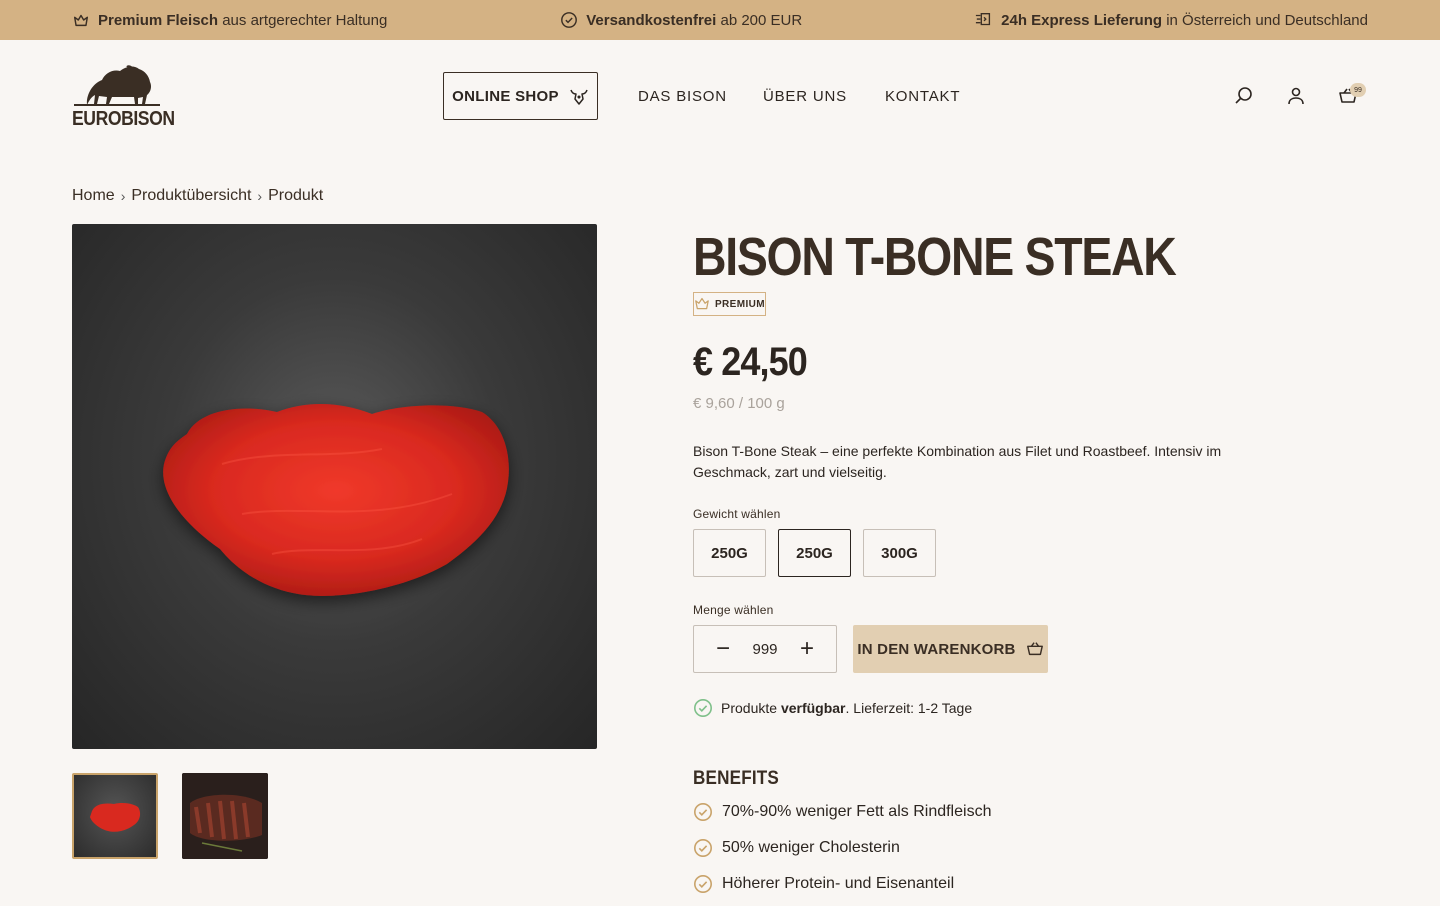 The image size is (1440, 906). I want to click on weight-option-3: 300G, so click(899, 553).